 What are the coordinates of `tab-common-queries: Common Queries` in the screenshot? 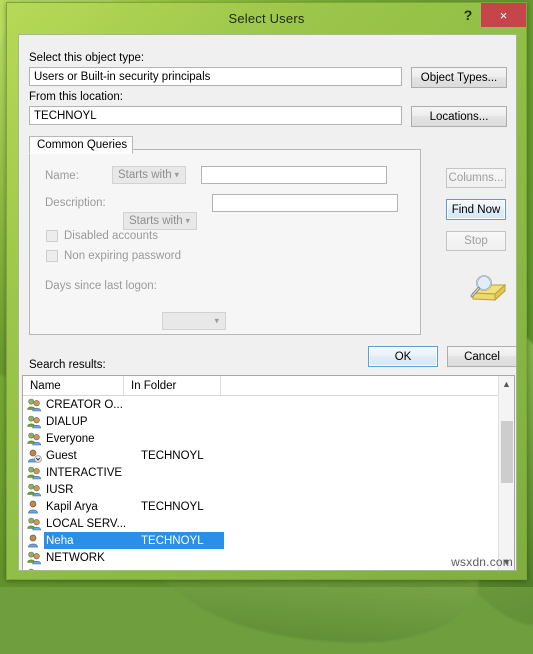 It's located at (81, 145).